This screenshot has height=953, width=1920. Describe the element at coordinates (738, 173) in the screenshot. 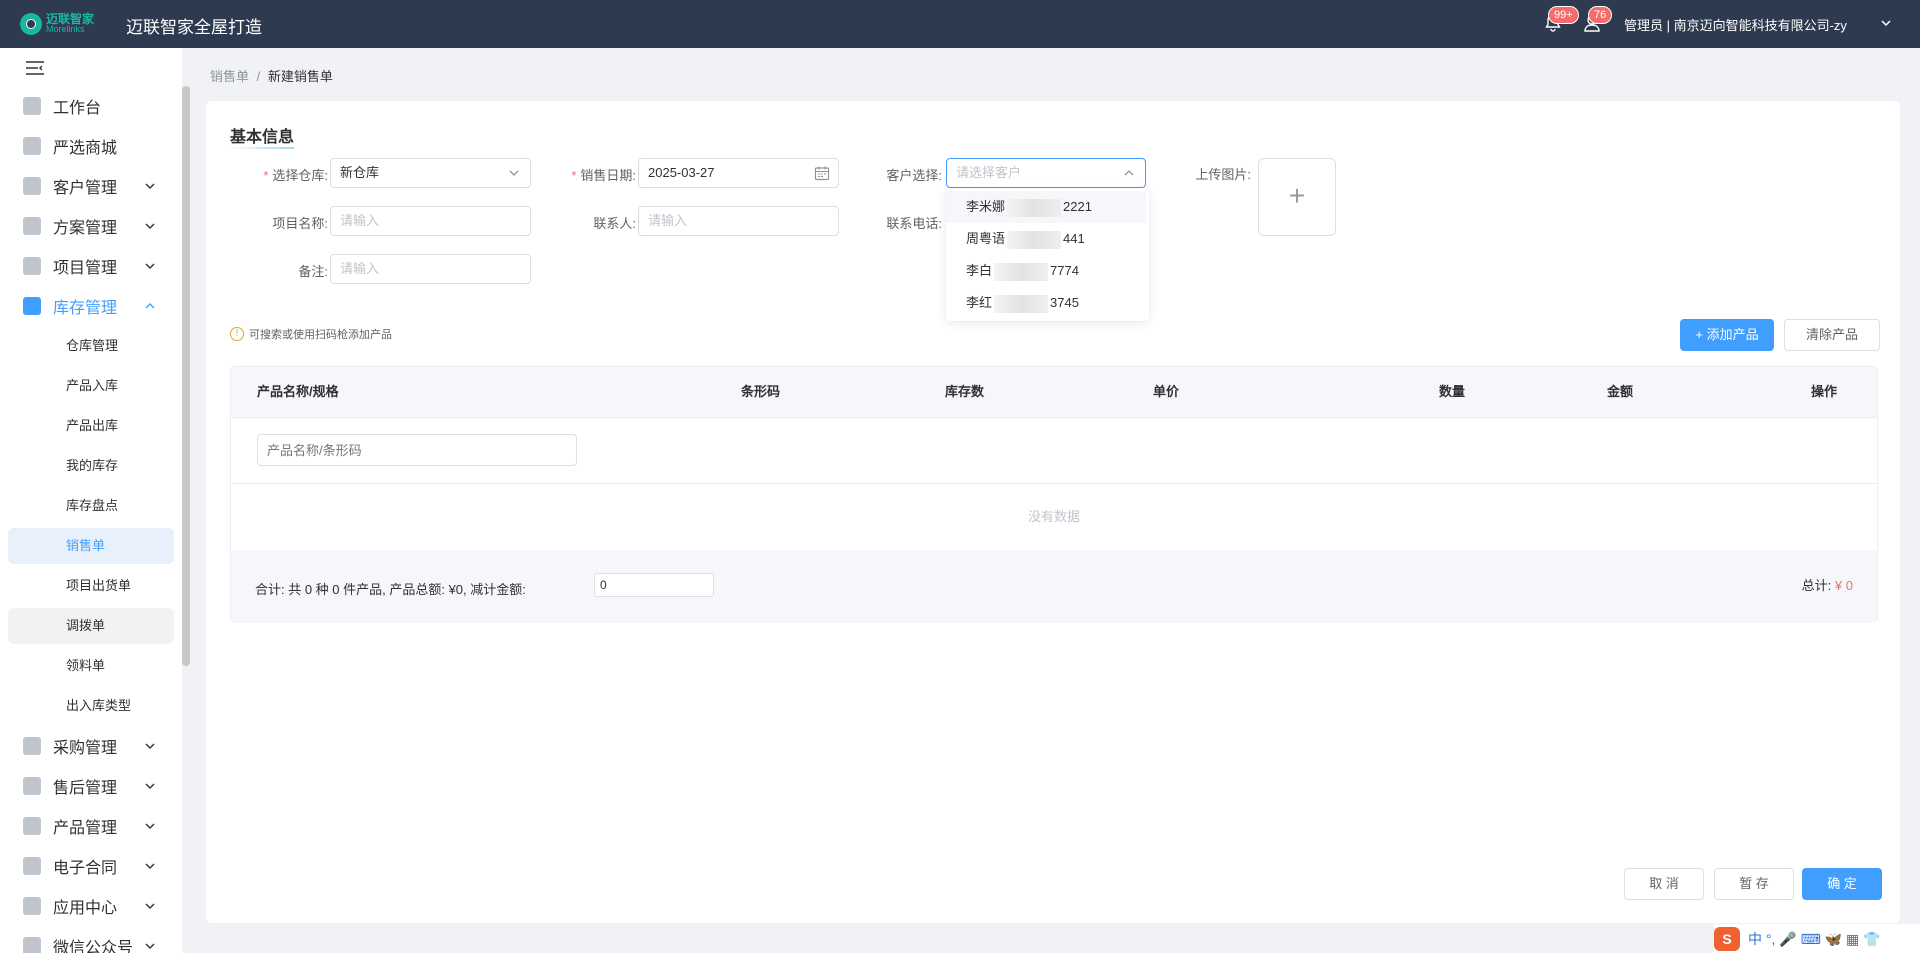

I see `sale-date-picker: 2025-03-27` at that location.